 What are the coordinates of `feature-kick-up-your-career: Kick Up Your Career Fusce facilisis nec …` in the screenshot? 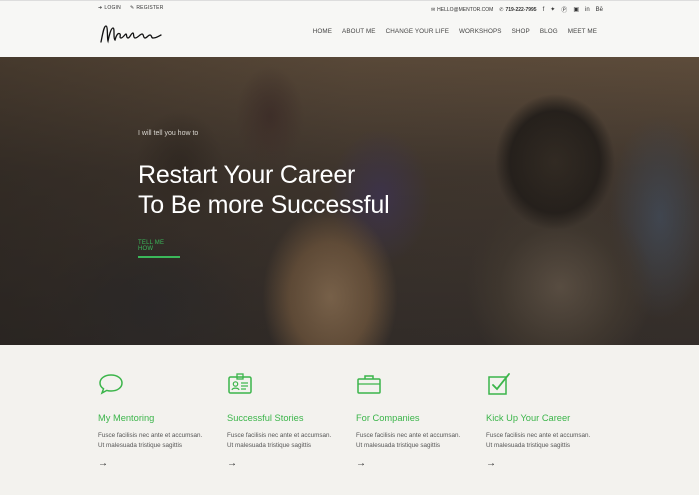 It's located at (546, 420).